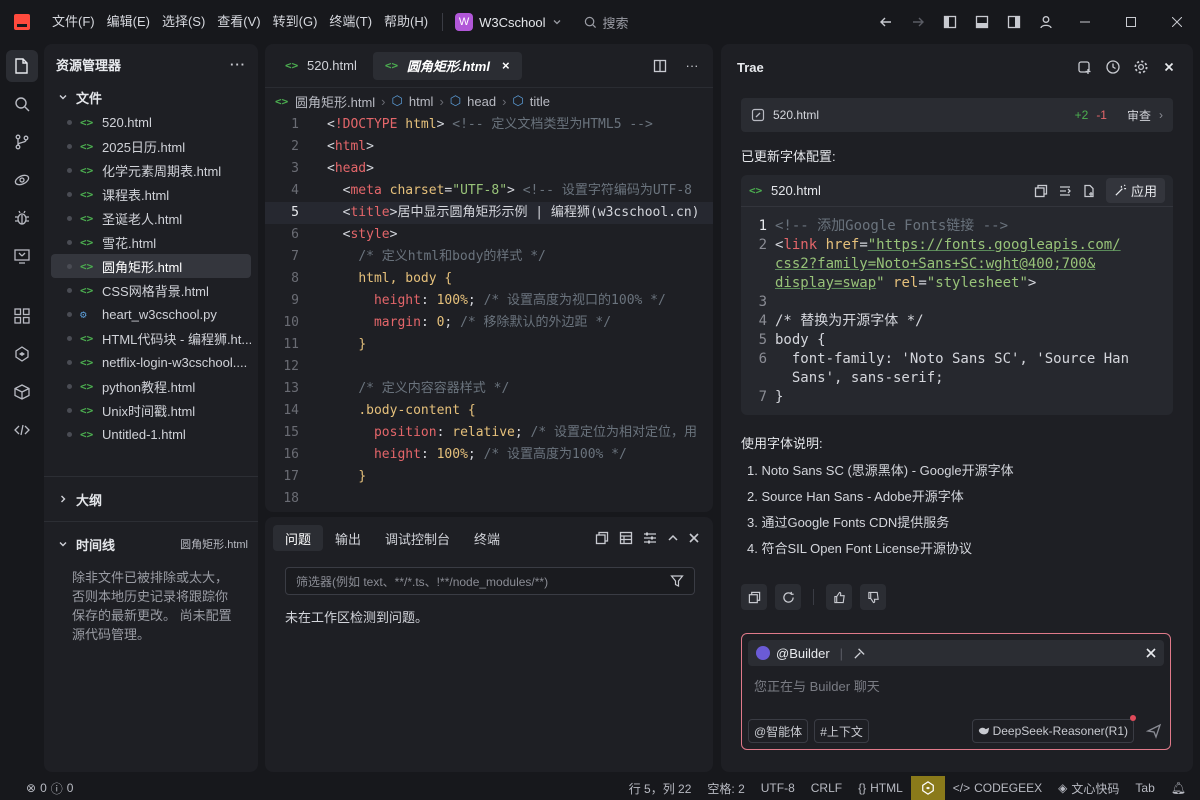  What do you see at coordinates (406, 22) in the screenshot?
I see `menu-help: 帮助(H)` at bounding box center [406, 22].